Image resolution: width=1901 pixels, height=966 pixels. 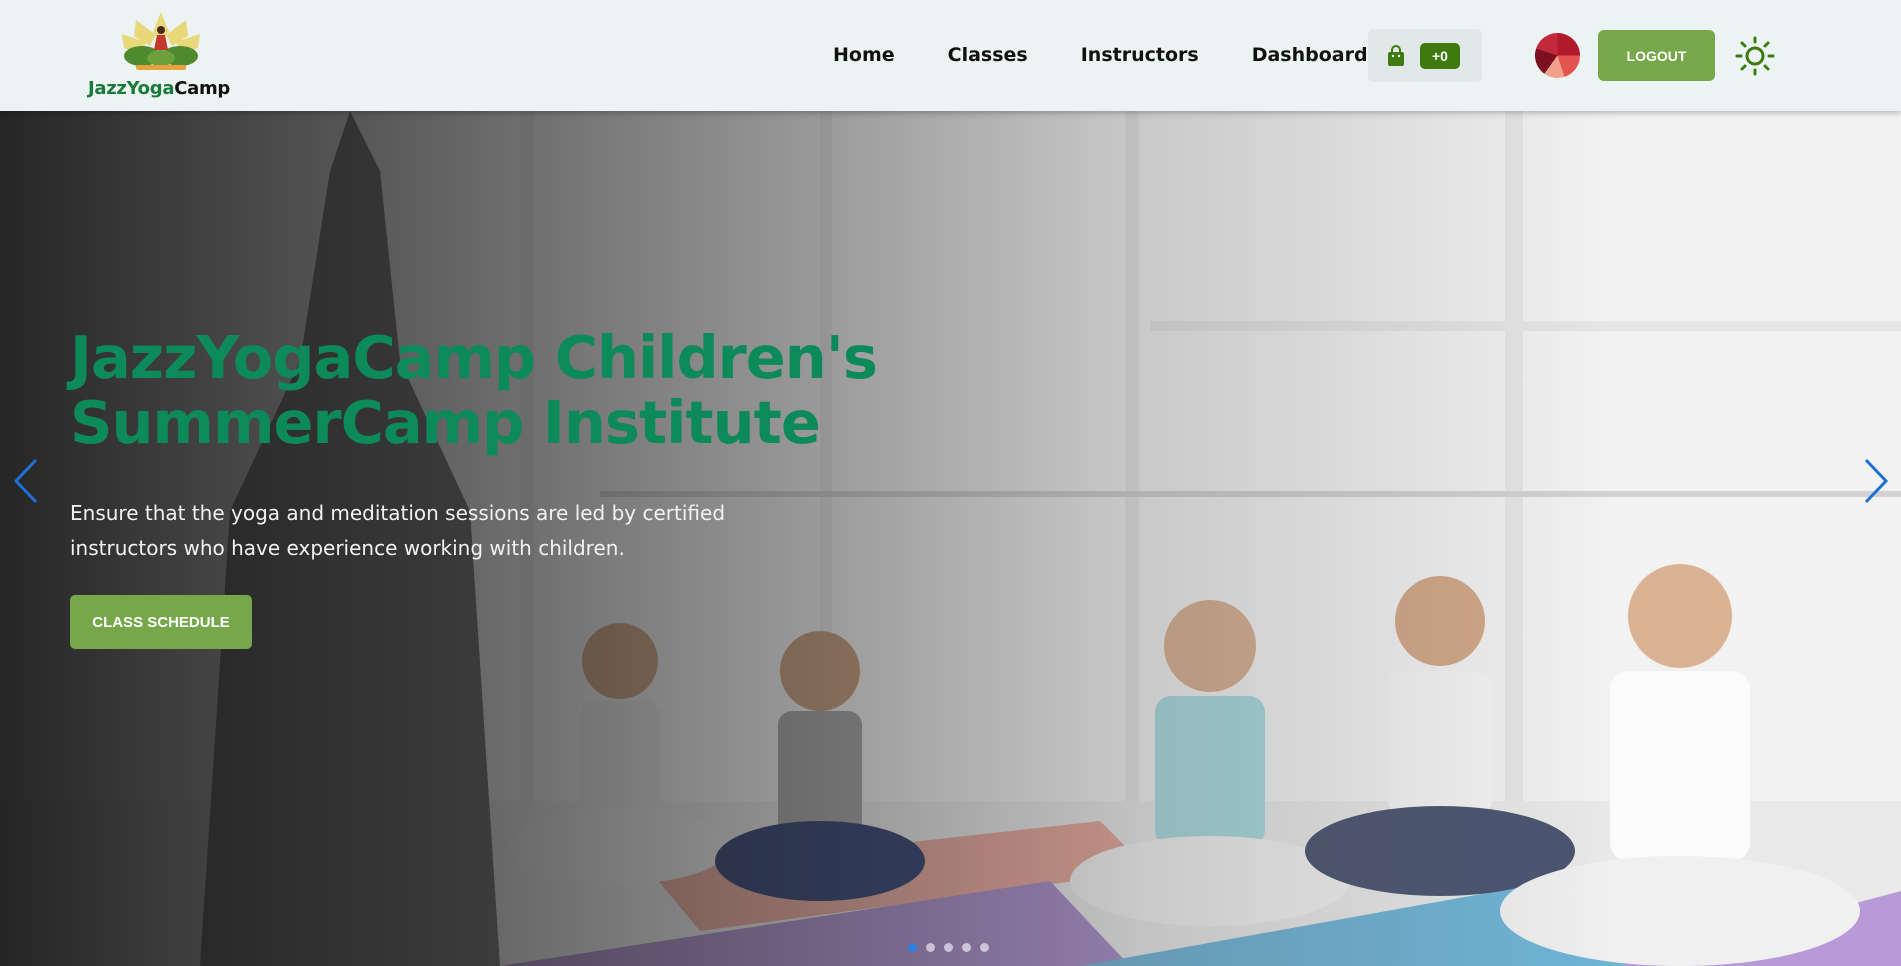 I want to click on logo-lotus-icon, so click(x=161, y=41).